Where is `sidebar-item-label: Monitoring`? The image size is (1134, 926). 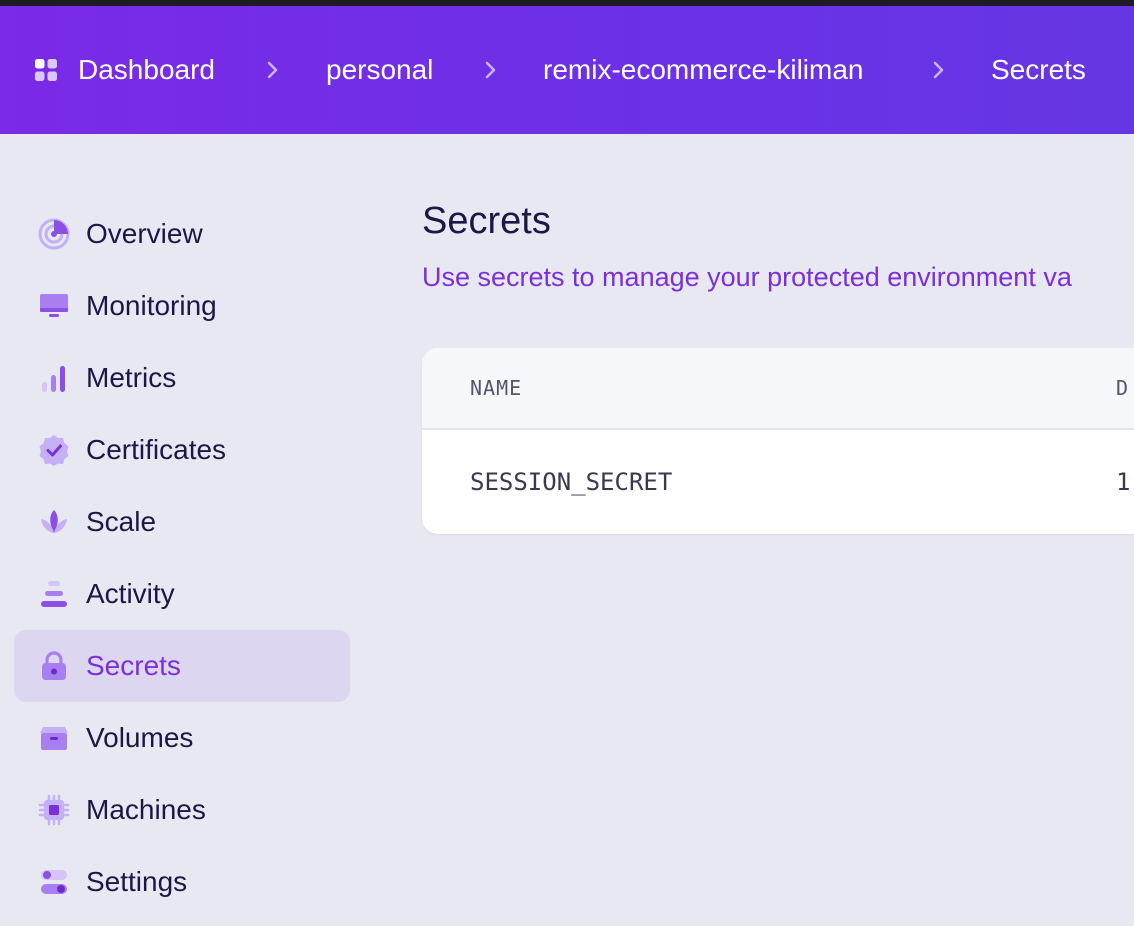
sidebar-item-label: Monitoring is located at coordinates (151, 305).